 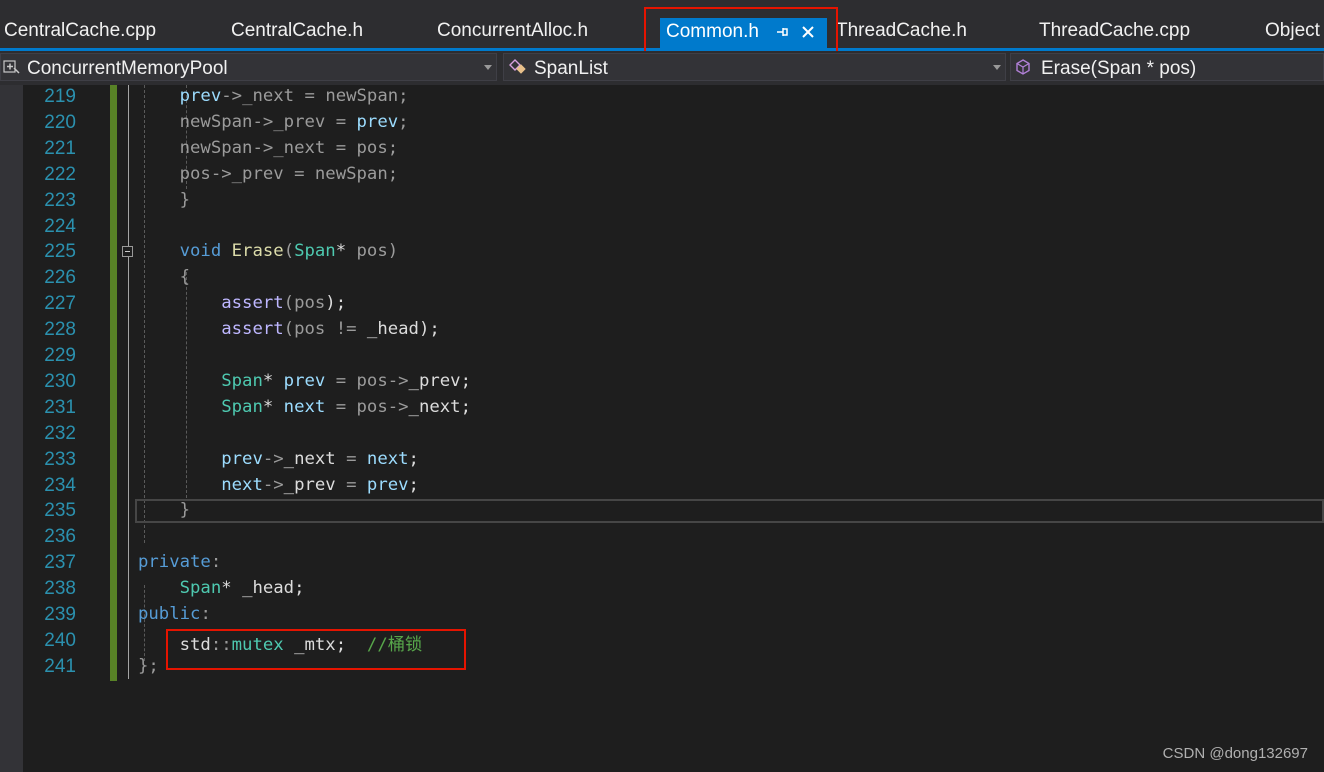 I want to click on project-icon, so click(x=11, y=67).